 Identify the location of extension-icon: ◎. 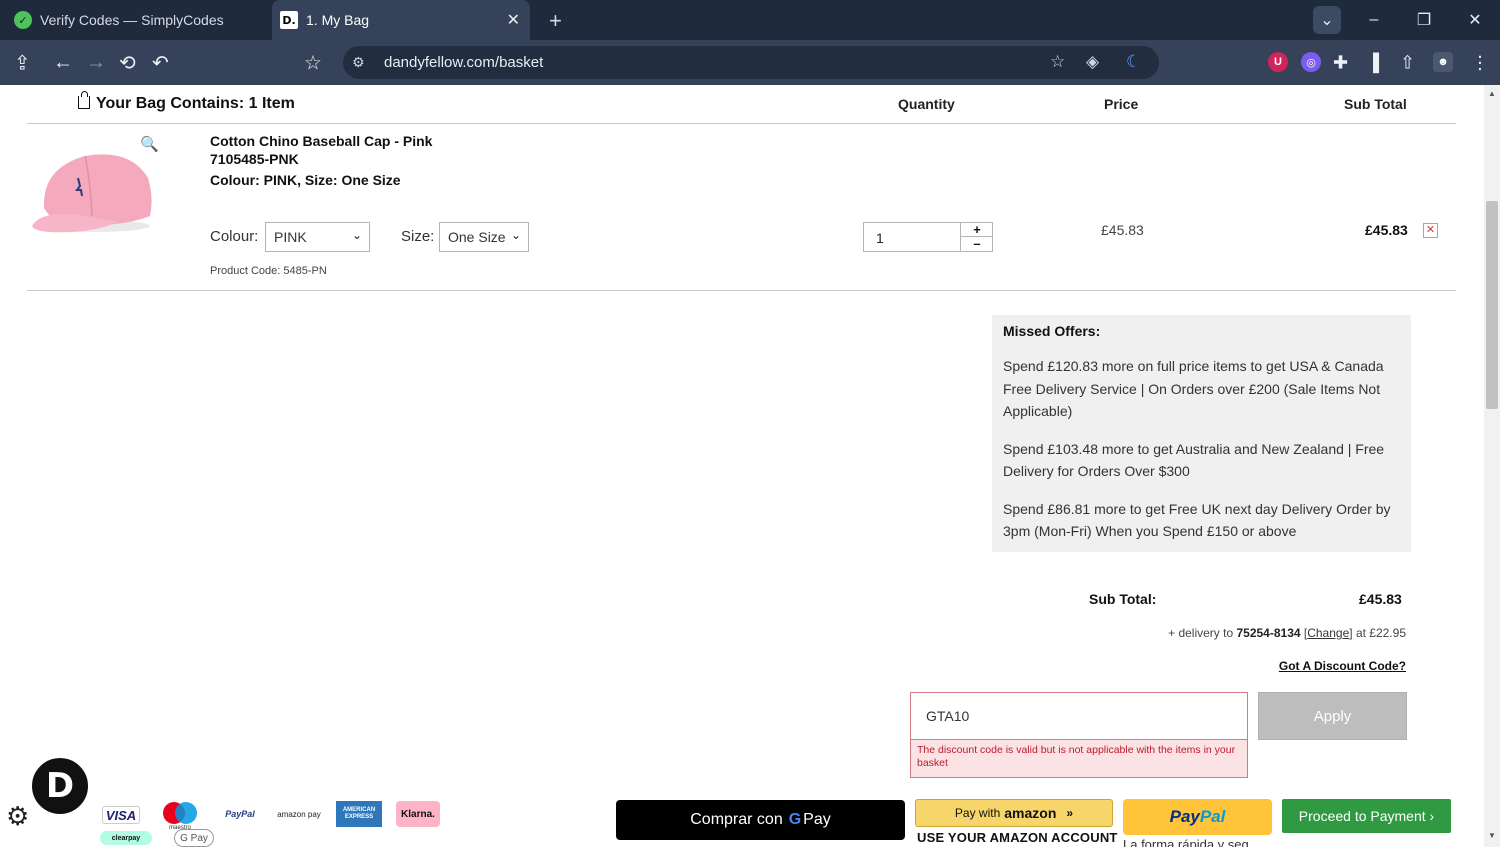
(1311, 62).